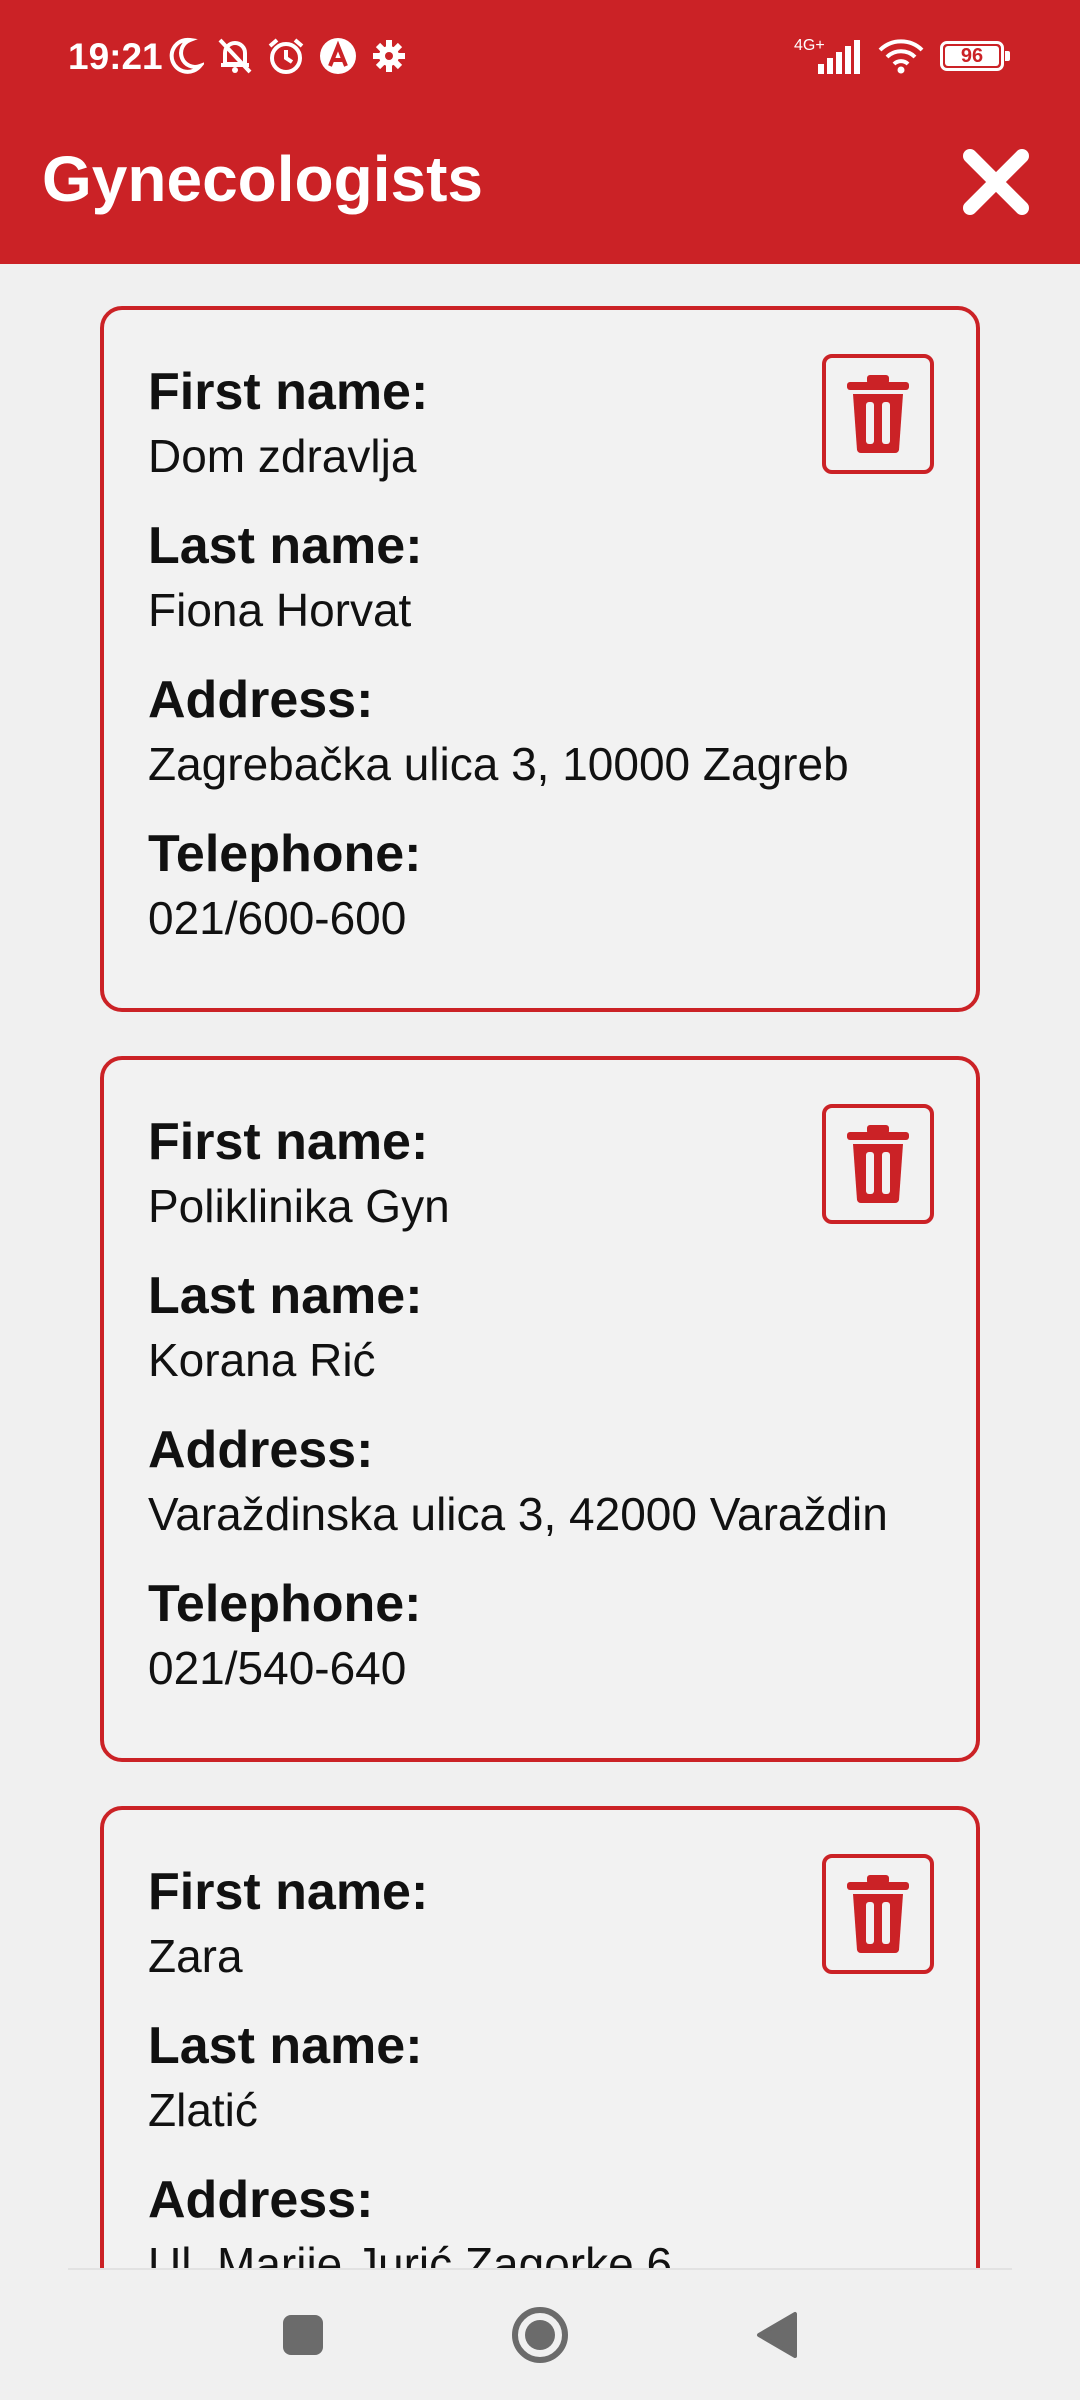 The image size is (1080, 2400). Describe the element at coordinates (498, 764) in the screenshot. I see `address-value: Zagrebačka ulica 3, 10000 Zagreb` at that location.